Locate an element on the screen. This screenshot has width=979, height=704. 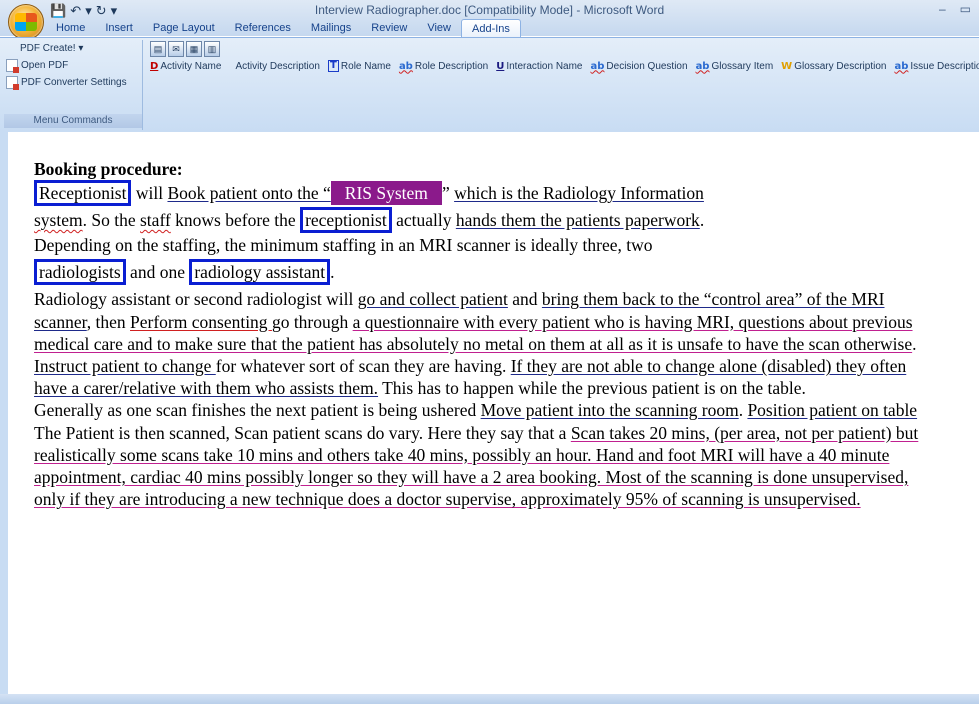
text: and one is located at coordinates (157, 272).